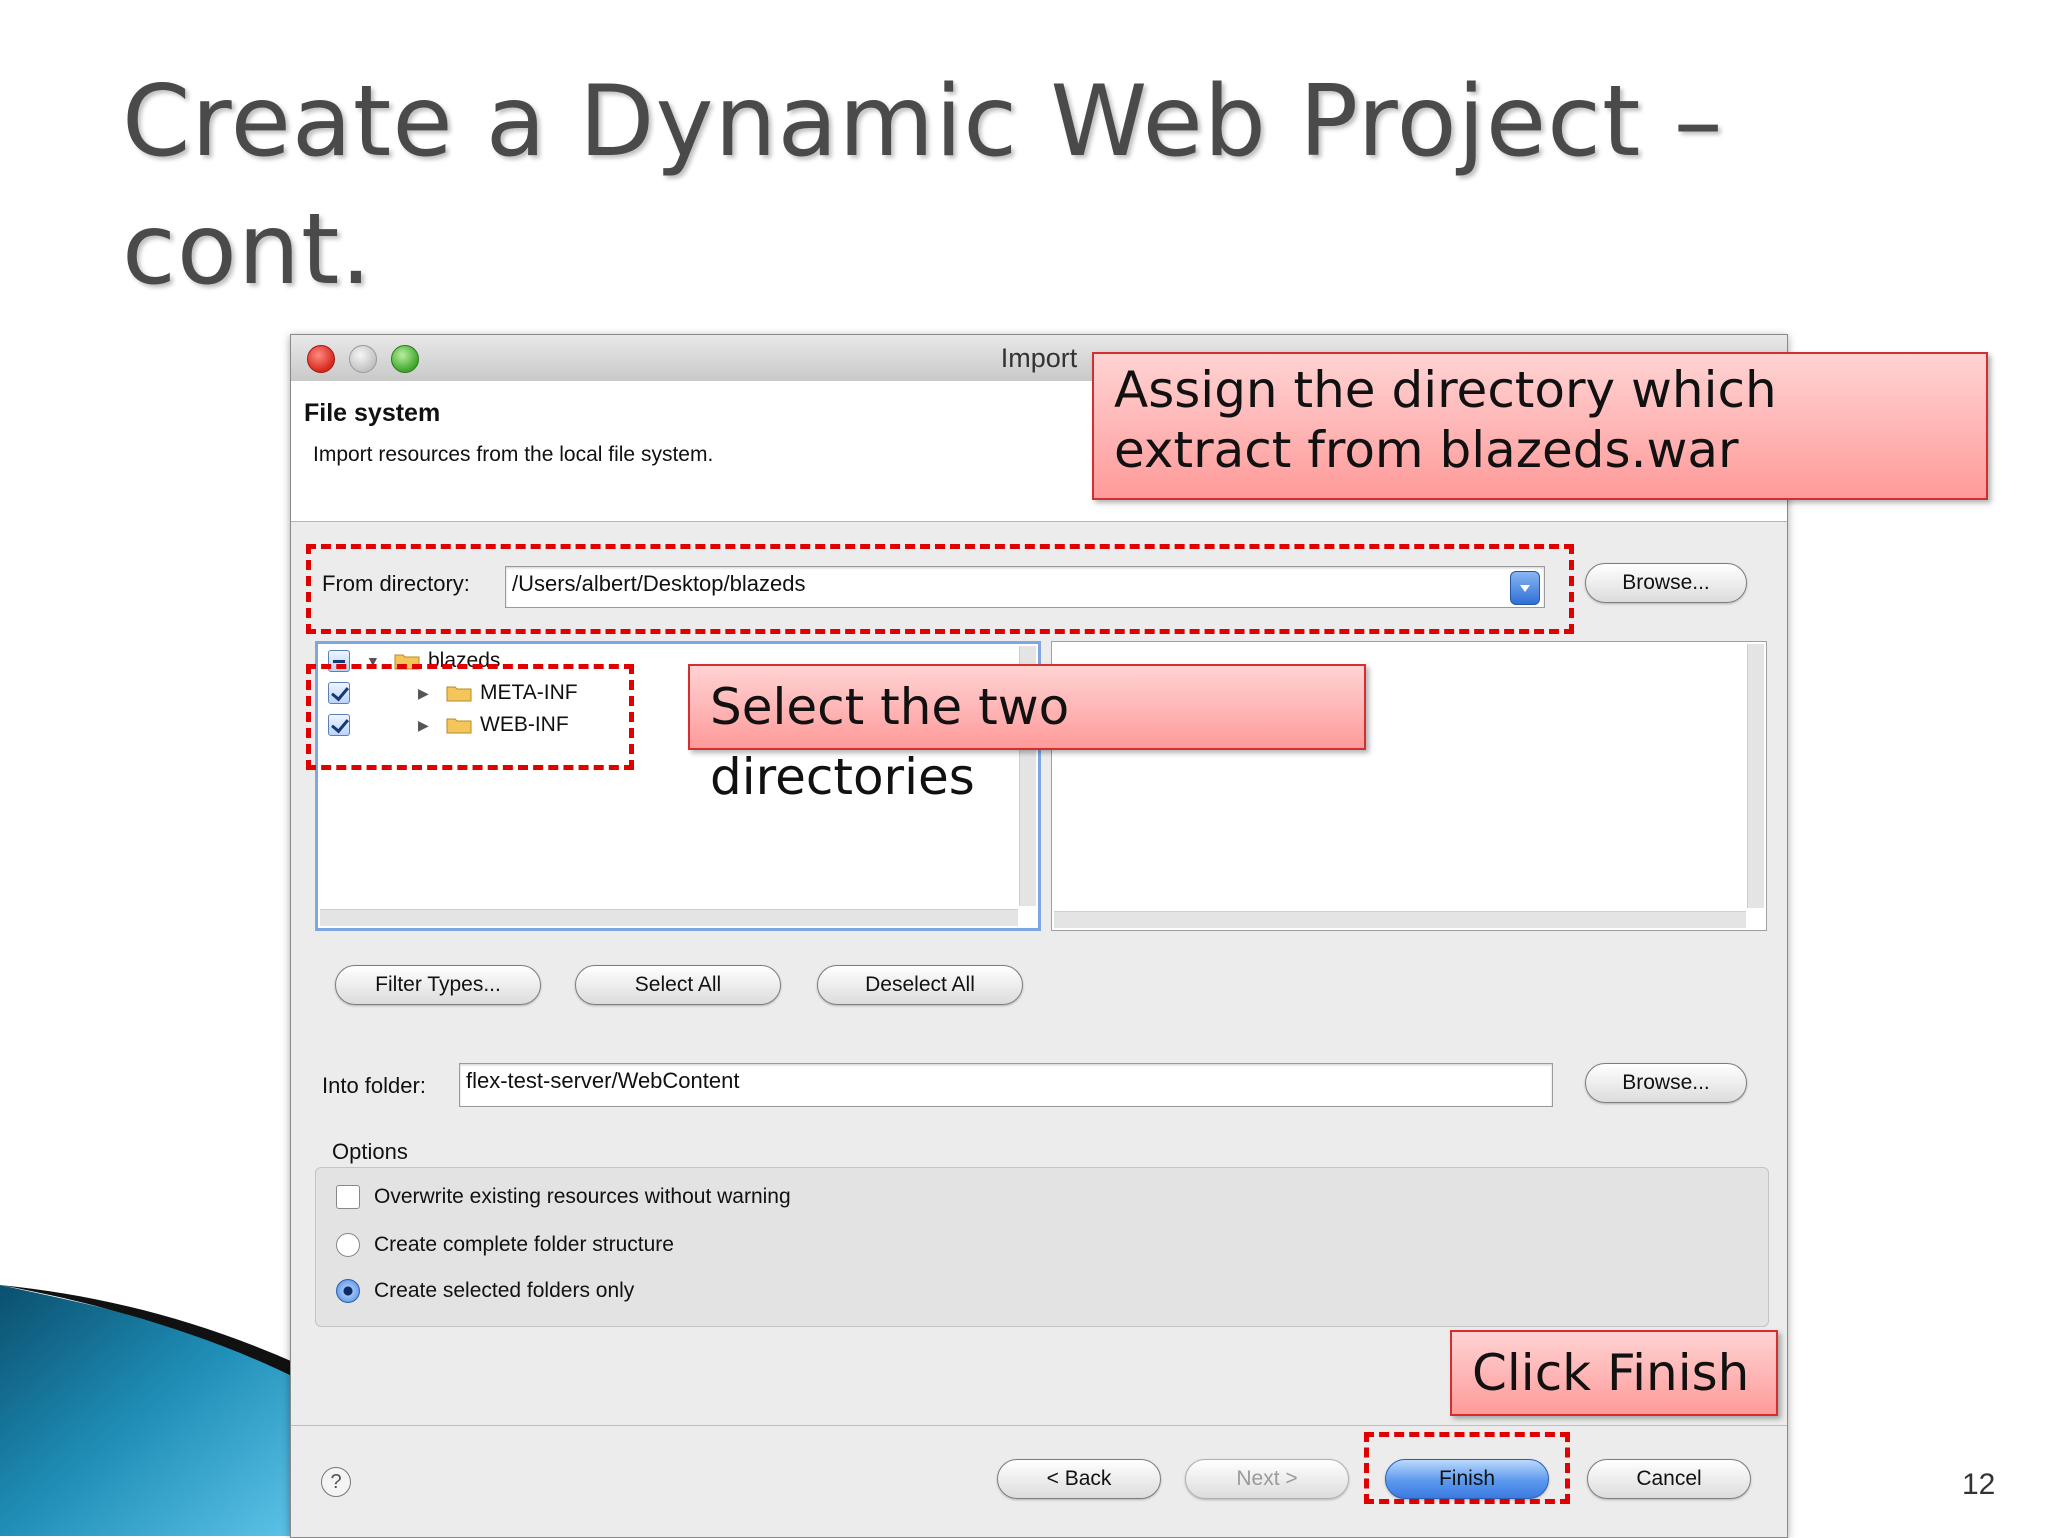 Image resolution: width=2048 pixels, height=1538 pixels. What do you see at coordinates (686, 1245) in the screenshot?
I see `complete-structure-option: Create complete folder structure` at bounding box center [686, 1245].